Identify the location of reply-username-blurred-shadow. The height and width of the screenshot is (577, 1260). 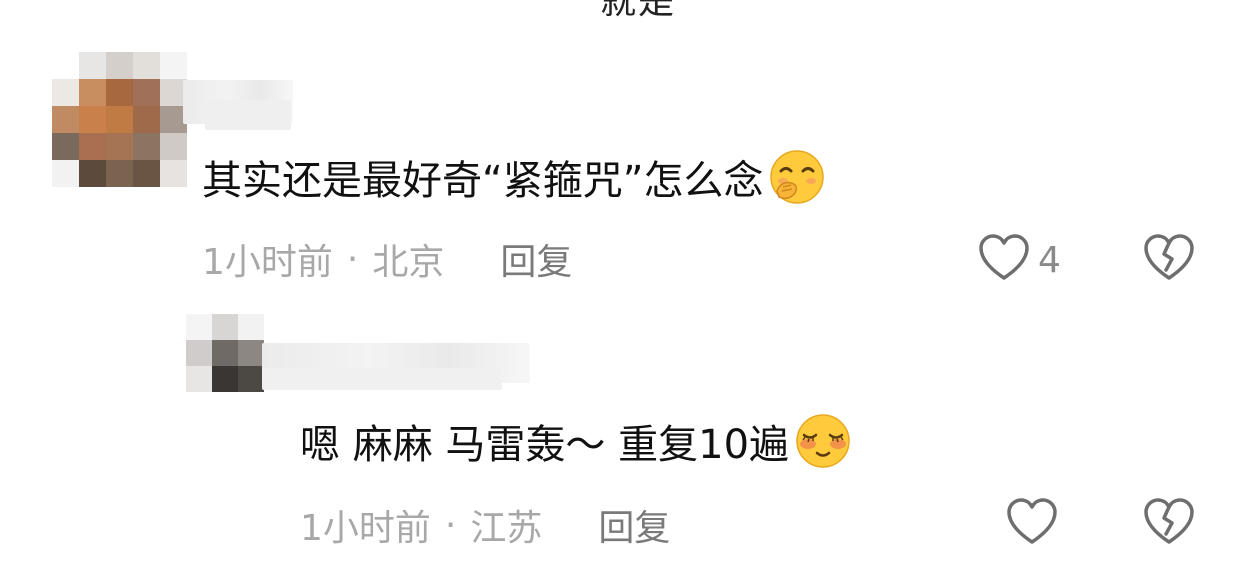
(382, 379).